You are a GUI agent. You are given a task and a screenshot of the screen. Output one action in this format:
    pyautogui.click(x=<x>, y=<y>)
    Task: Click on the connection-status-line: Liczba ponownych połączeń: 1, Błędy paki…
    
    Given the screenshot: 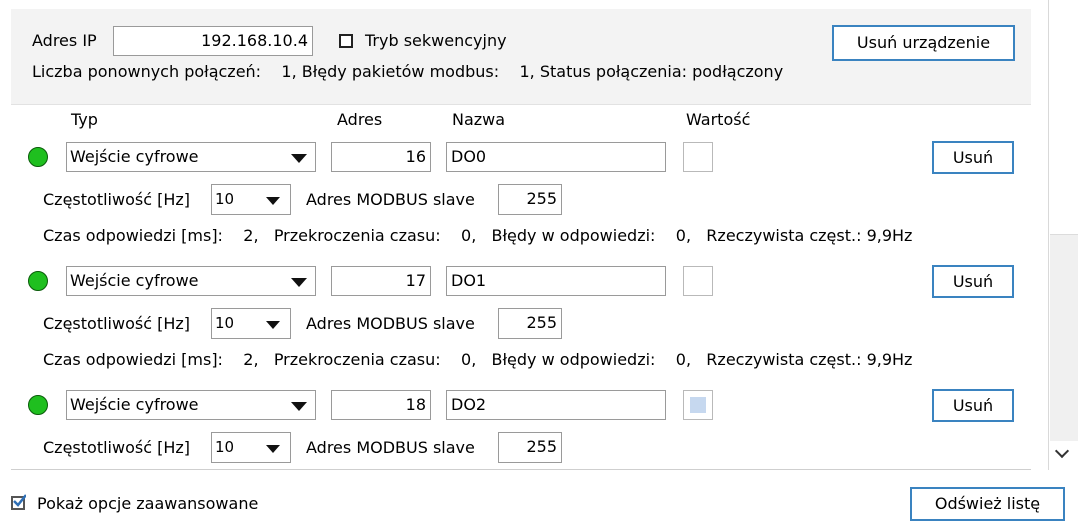 What is the action you would take?
    pyautogui.click(x=408, y=71)
    